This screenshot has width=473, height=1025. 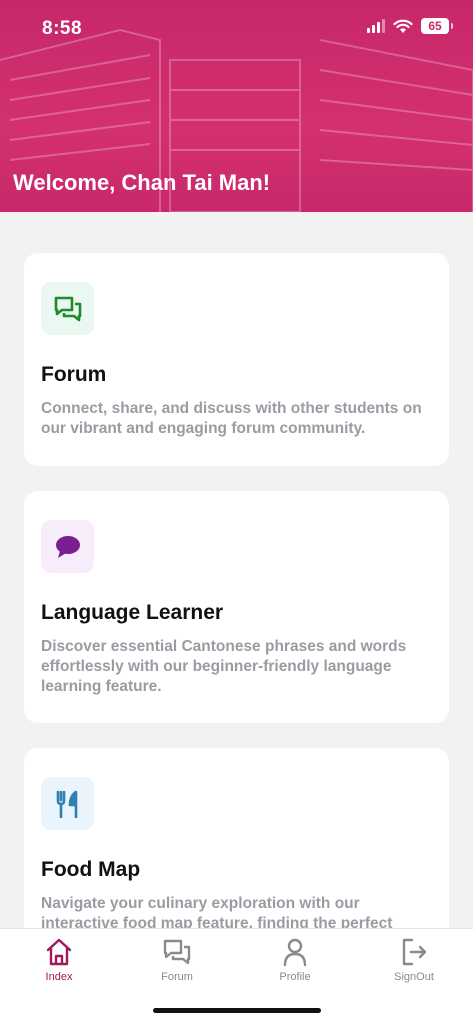 What do you see at coordinates (403, 26) in the screenshot?
I see `wifi-icon` at bounding box center [403, 26].